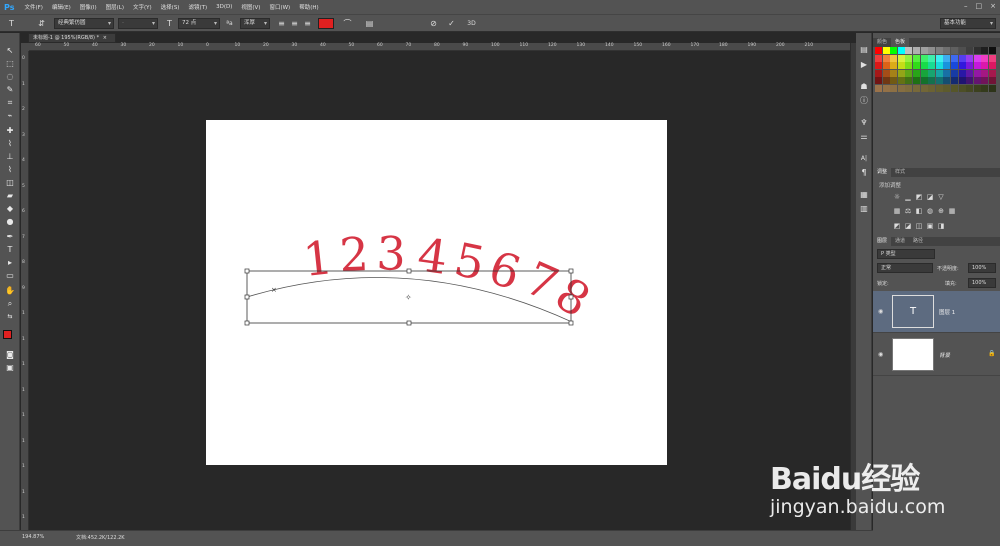  Describe the element at coordinates (908, 211) in the screenshot. I see `balance-icon: ⚖` at that location.